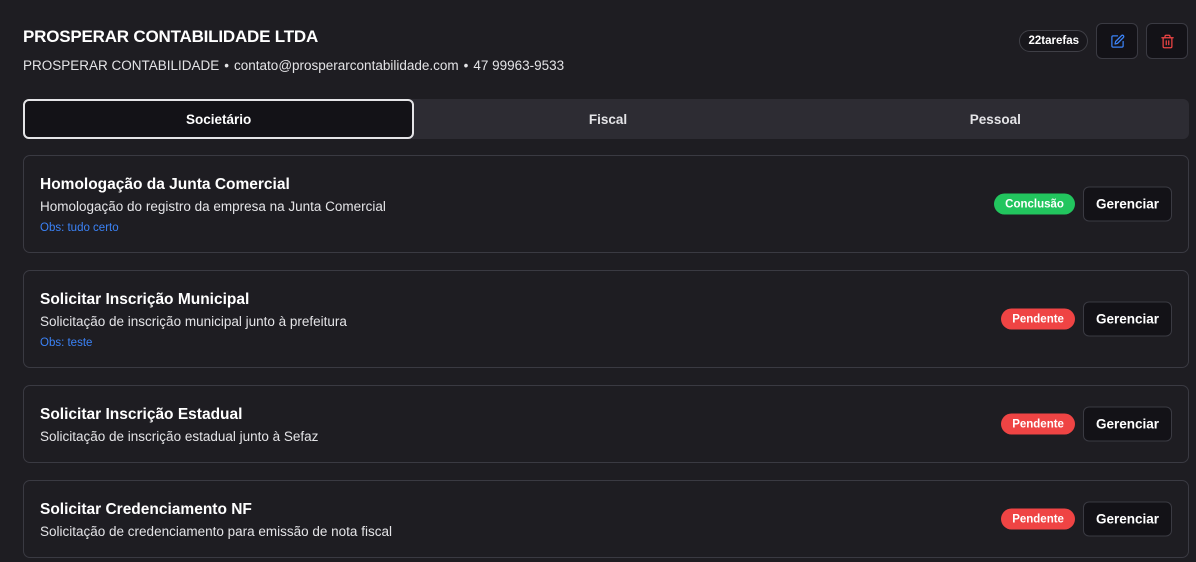 The height and width of the screenshot is (562, 1196). What do you see at coordinates (146, 509) in the screenshot?
I see `task-title: Solicitar Credenciamento NF` at bounding box center [146, 509].